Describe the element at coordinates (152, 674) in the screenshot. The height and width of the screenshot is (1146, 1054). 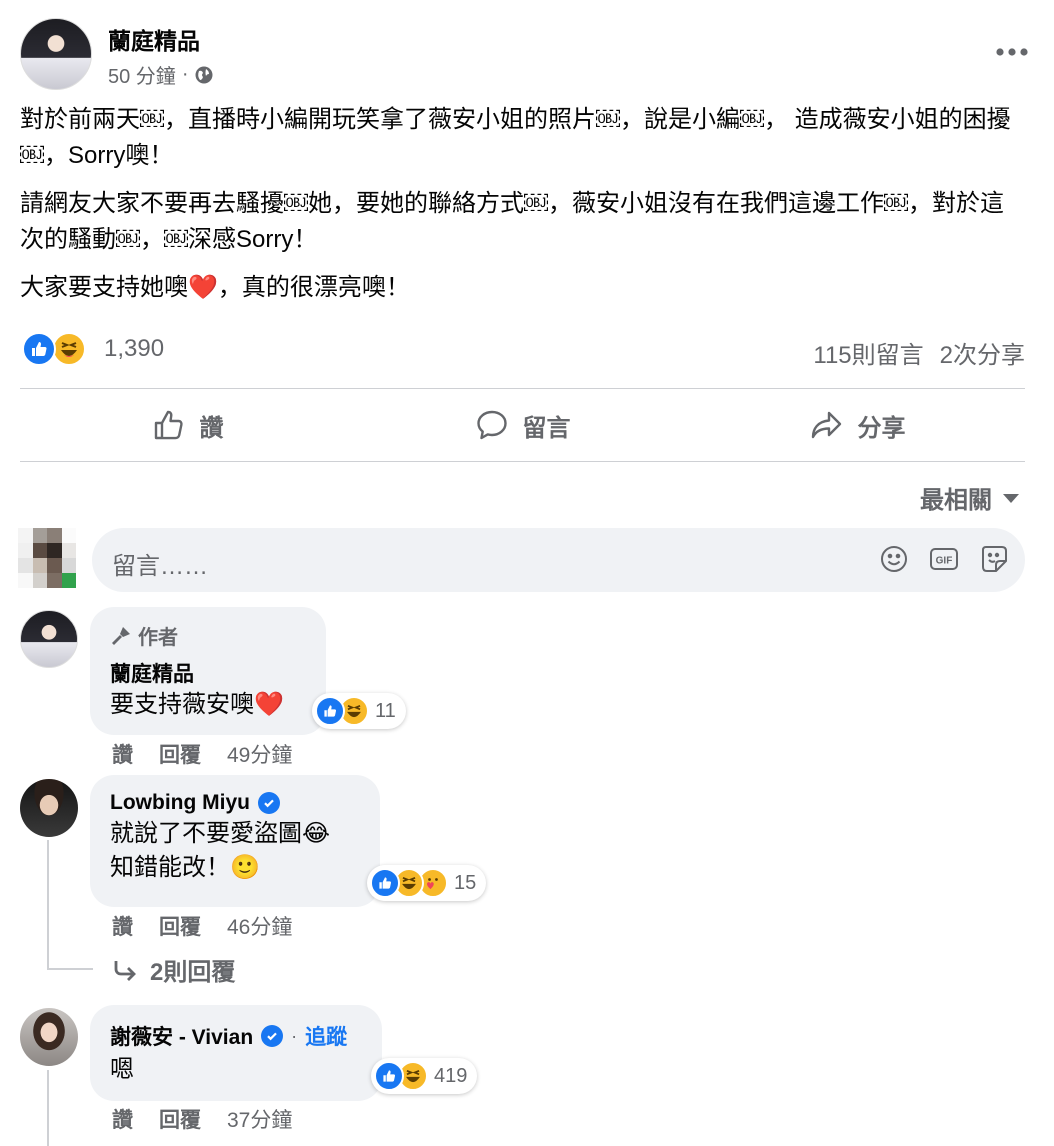
I see `commenter-name-text: 蘭庭精品` at that location.